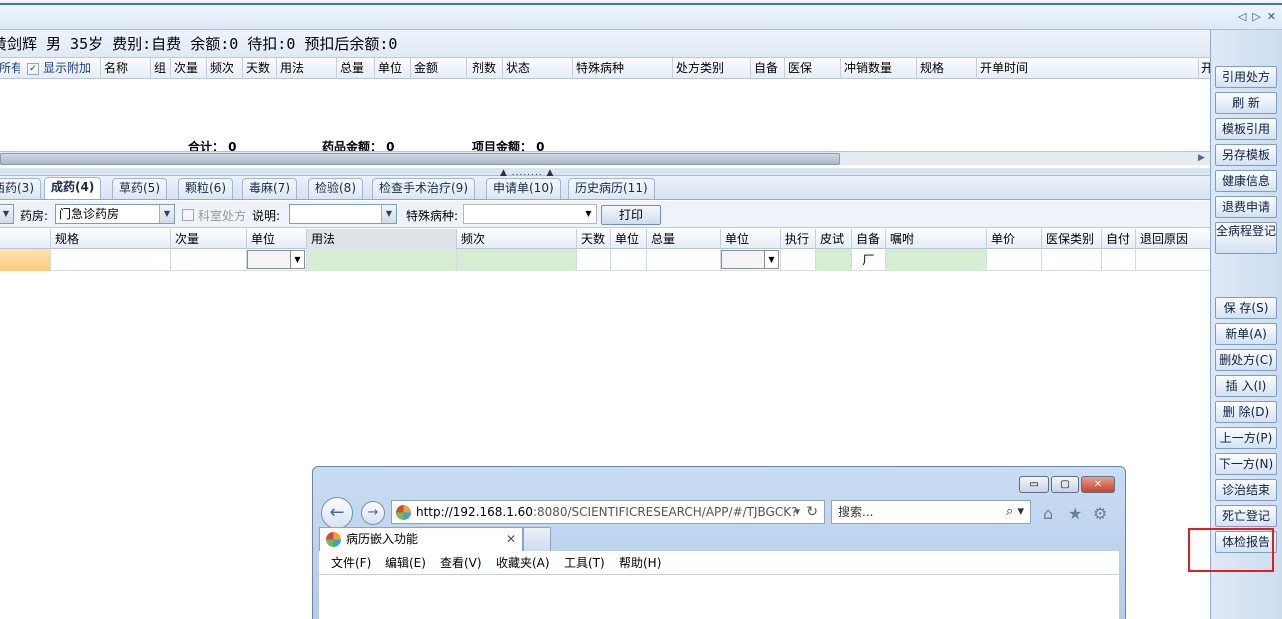 The height and width of the screenshot is (619, 1282). I want to click on self-pay-cell, so click(1118, 260).